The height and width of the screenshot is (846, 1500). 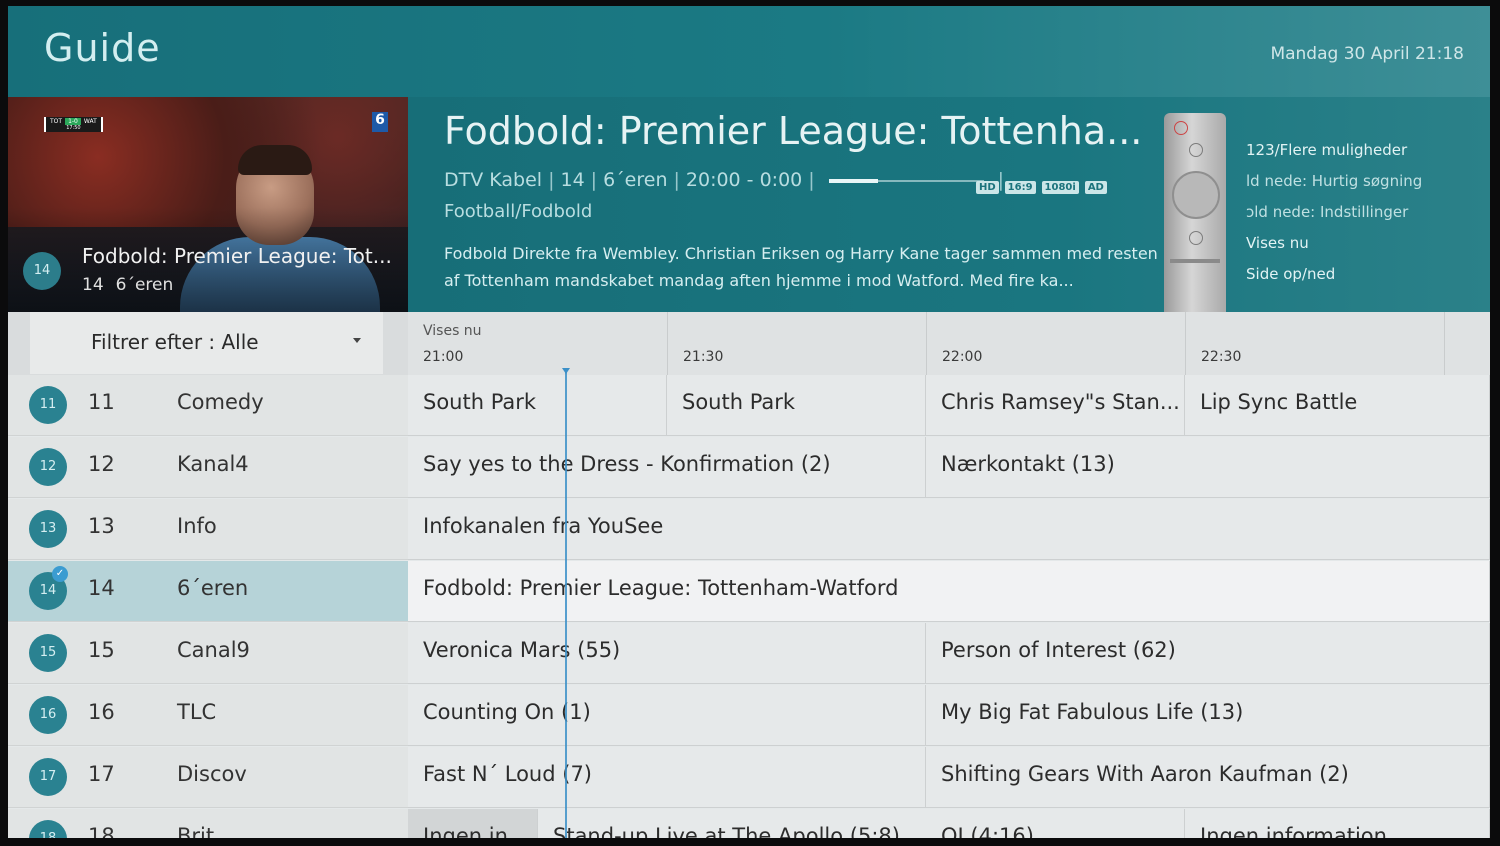 I want to click on badge-aspect: 16:9, so click(x=1020, y=187).